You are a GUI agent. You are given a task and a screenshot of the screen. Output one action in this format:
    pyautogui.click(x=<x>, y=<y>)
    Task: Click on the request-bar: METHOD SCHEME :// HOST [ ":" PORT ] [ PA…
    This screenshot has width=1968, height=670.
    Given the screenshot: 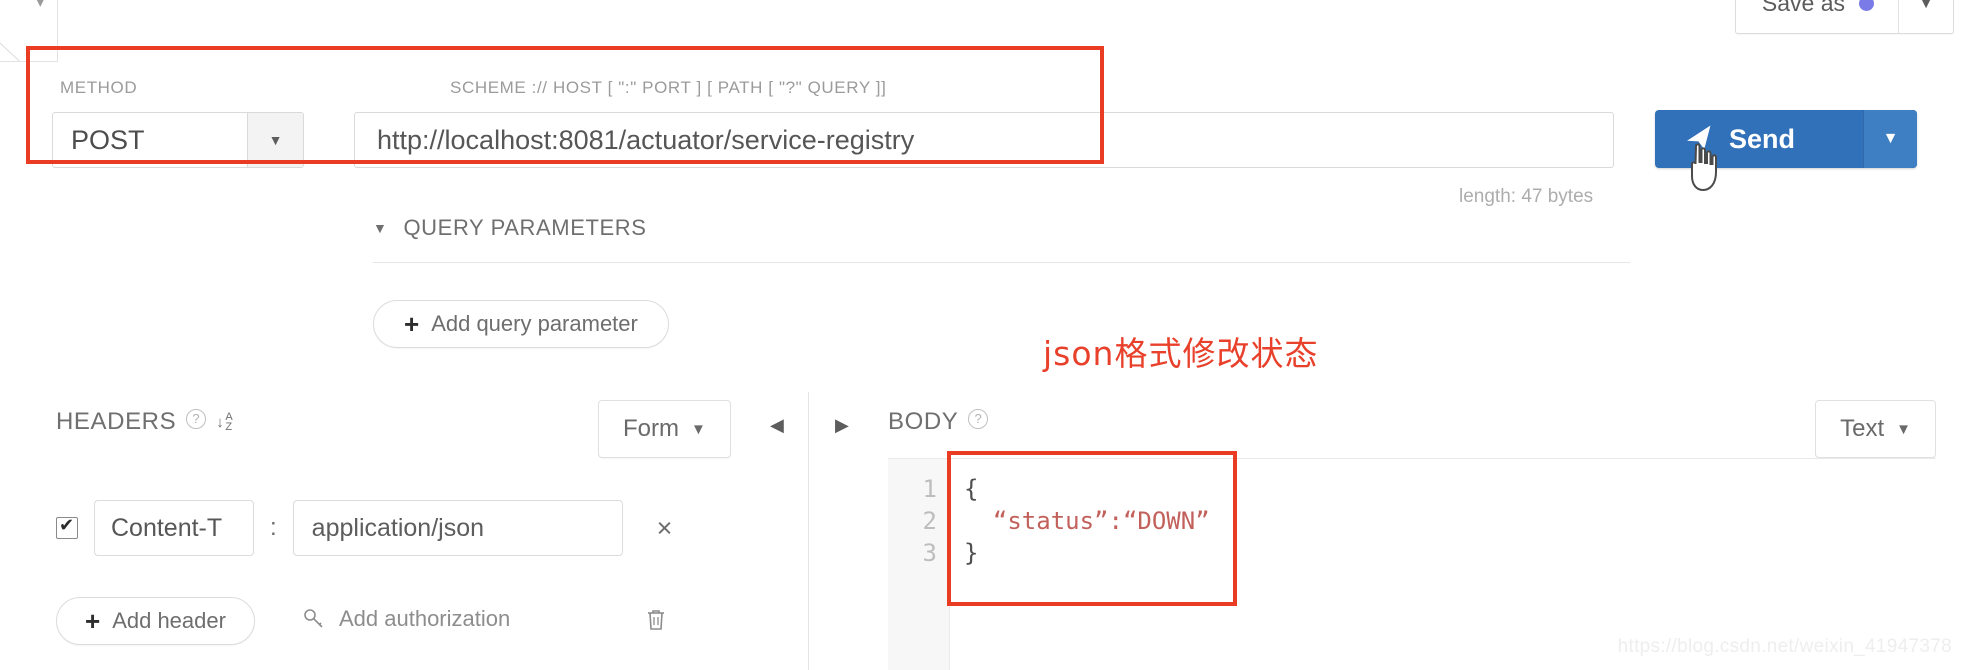 What is the action you would take?
    pyautogui.click(x=982, y=123)
    